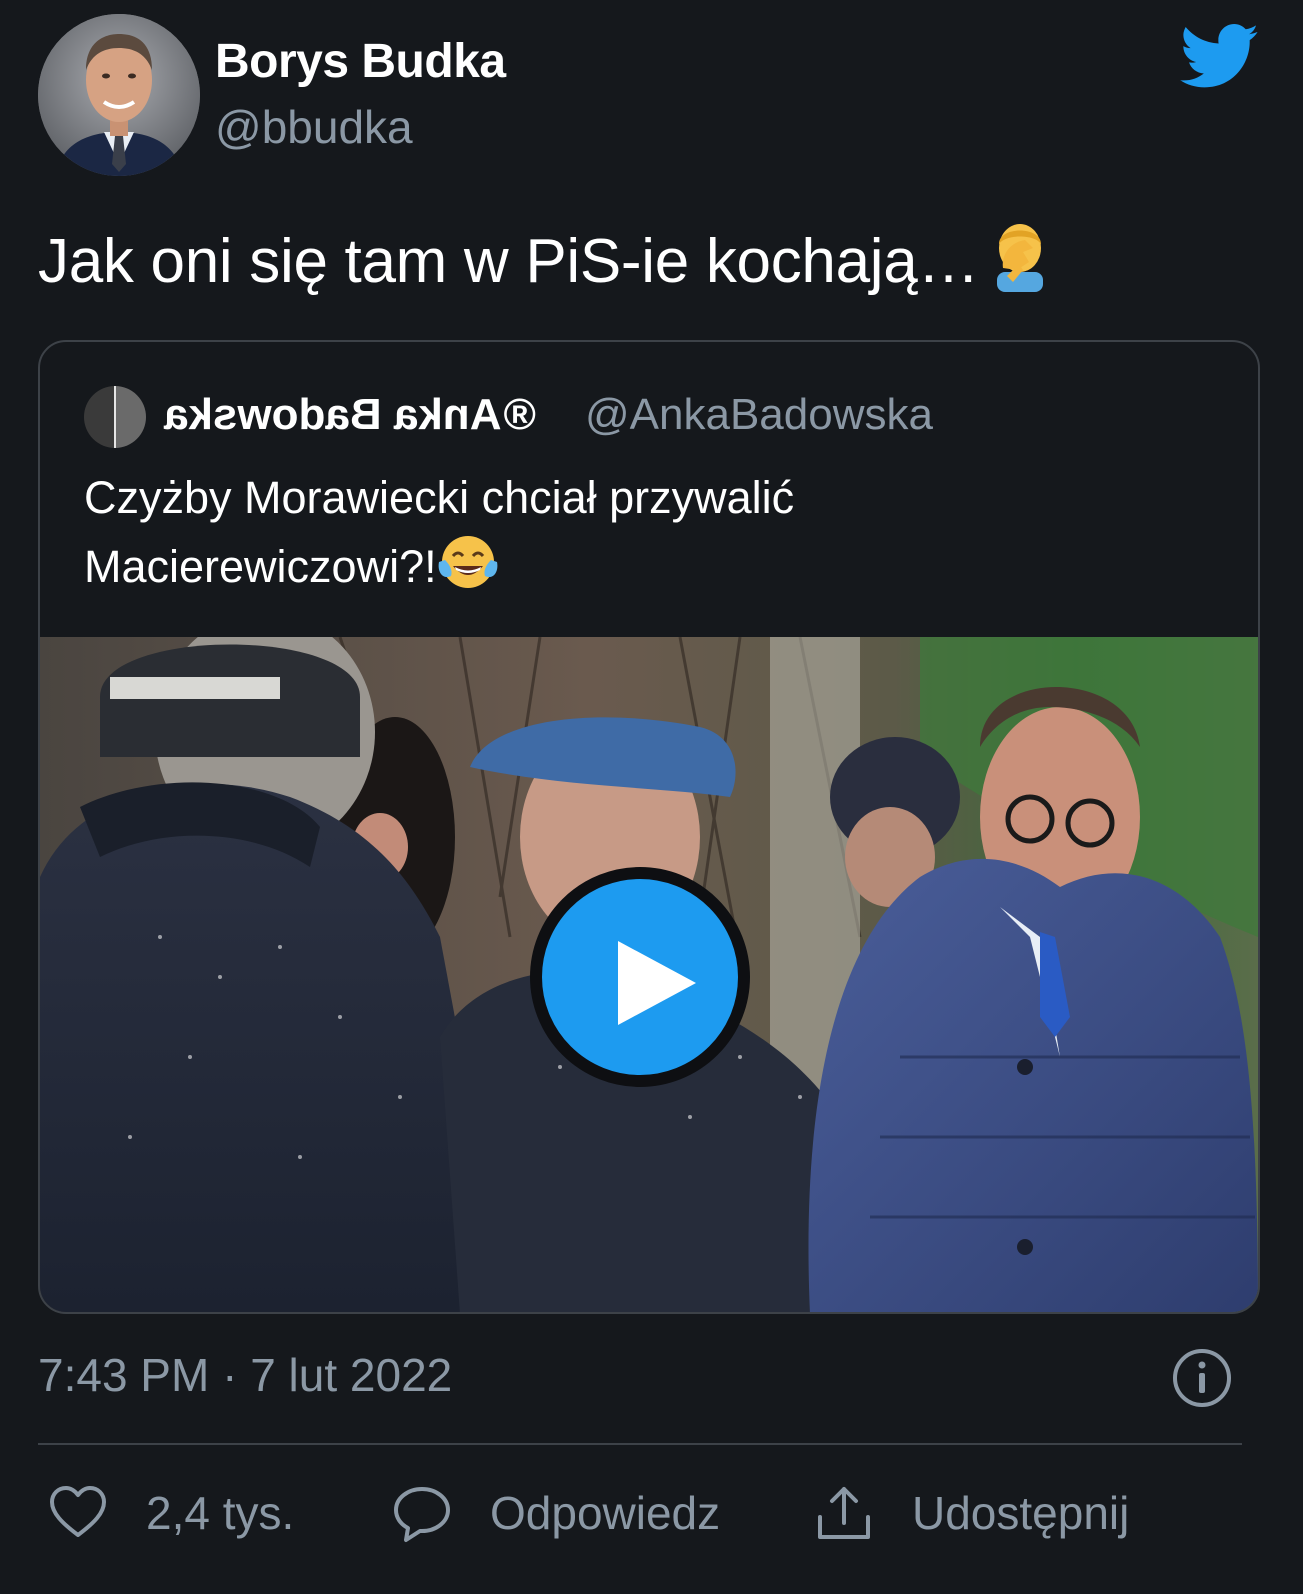  What do you see at coordinates (1220, 57) in the screenshot?
I see `twitter-bird-icon` at bounding box center [1220, 57].